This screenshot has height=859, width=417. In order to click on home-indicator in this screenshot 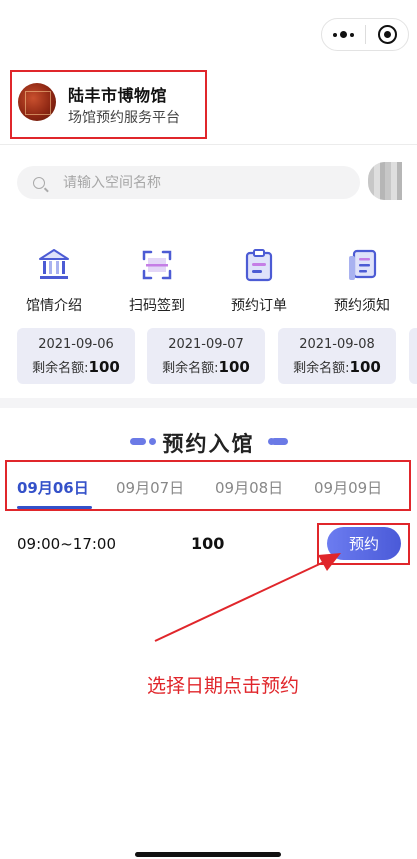, I will do `click(208, 854)`.